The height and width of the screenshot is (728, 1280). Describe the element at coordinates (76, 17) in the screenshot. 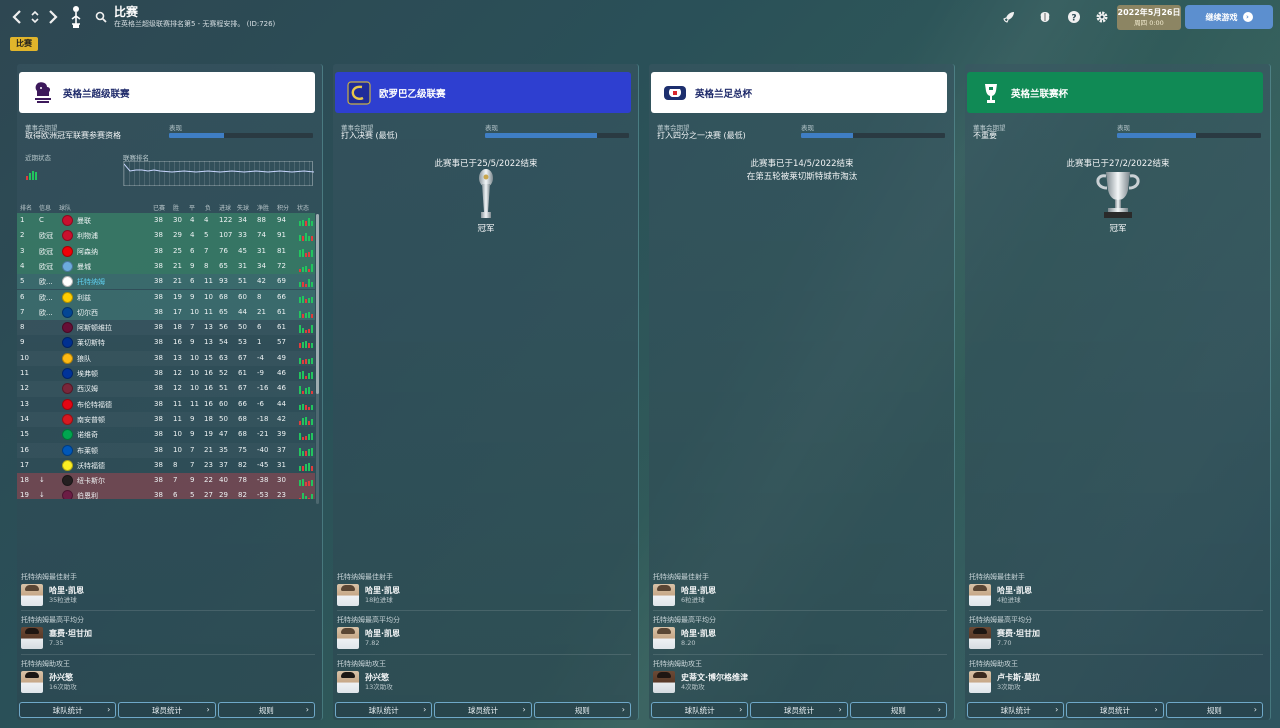

I see `club-crest-icon` at that location.